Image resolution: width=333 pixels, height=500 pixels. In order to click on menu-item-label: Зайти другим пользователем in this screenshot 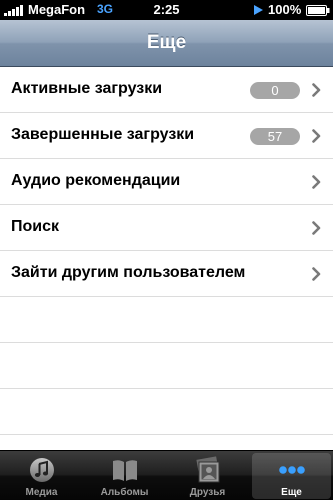, I will do `click(128, 272)`.